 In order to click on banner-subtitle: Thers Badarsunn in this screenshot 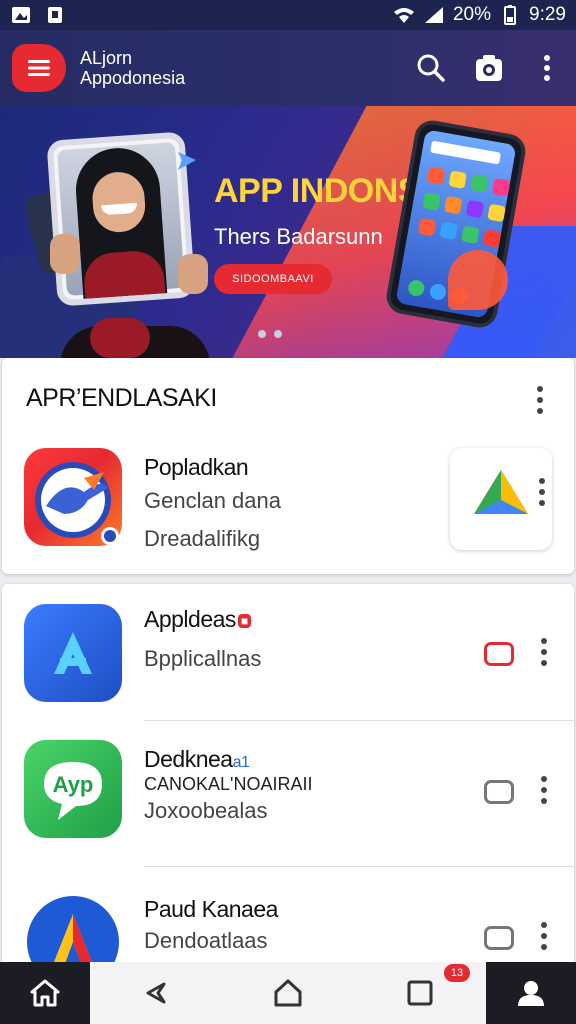, I will do `click(298, 236)`.